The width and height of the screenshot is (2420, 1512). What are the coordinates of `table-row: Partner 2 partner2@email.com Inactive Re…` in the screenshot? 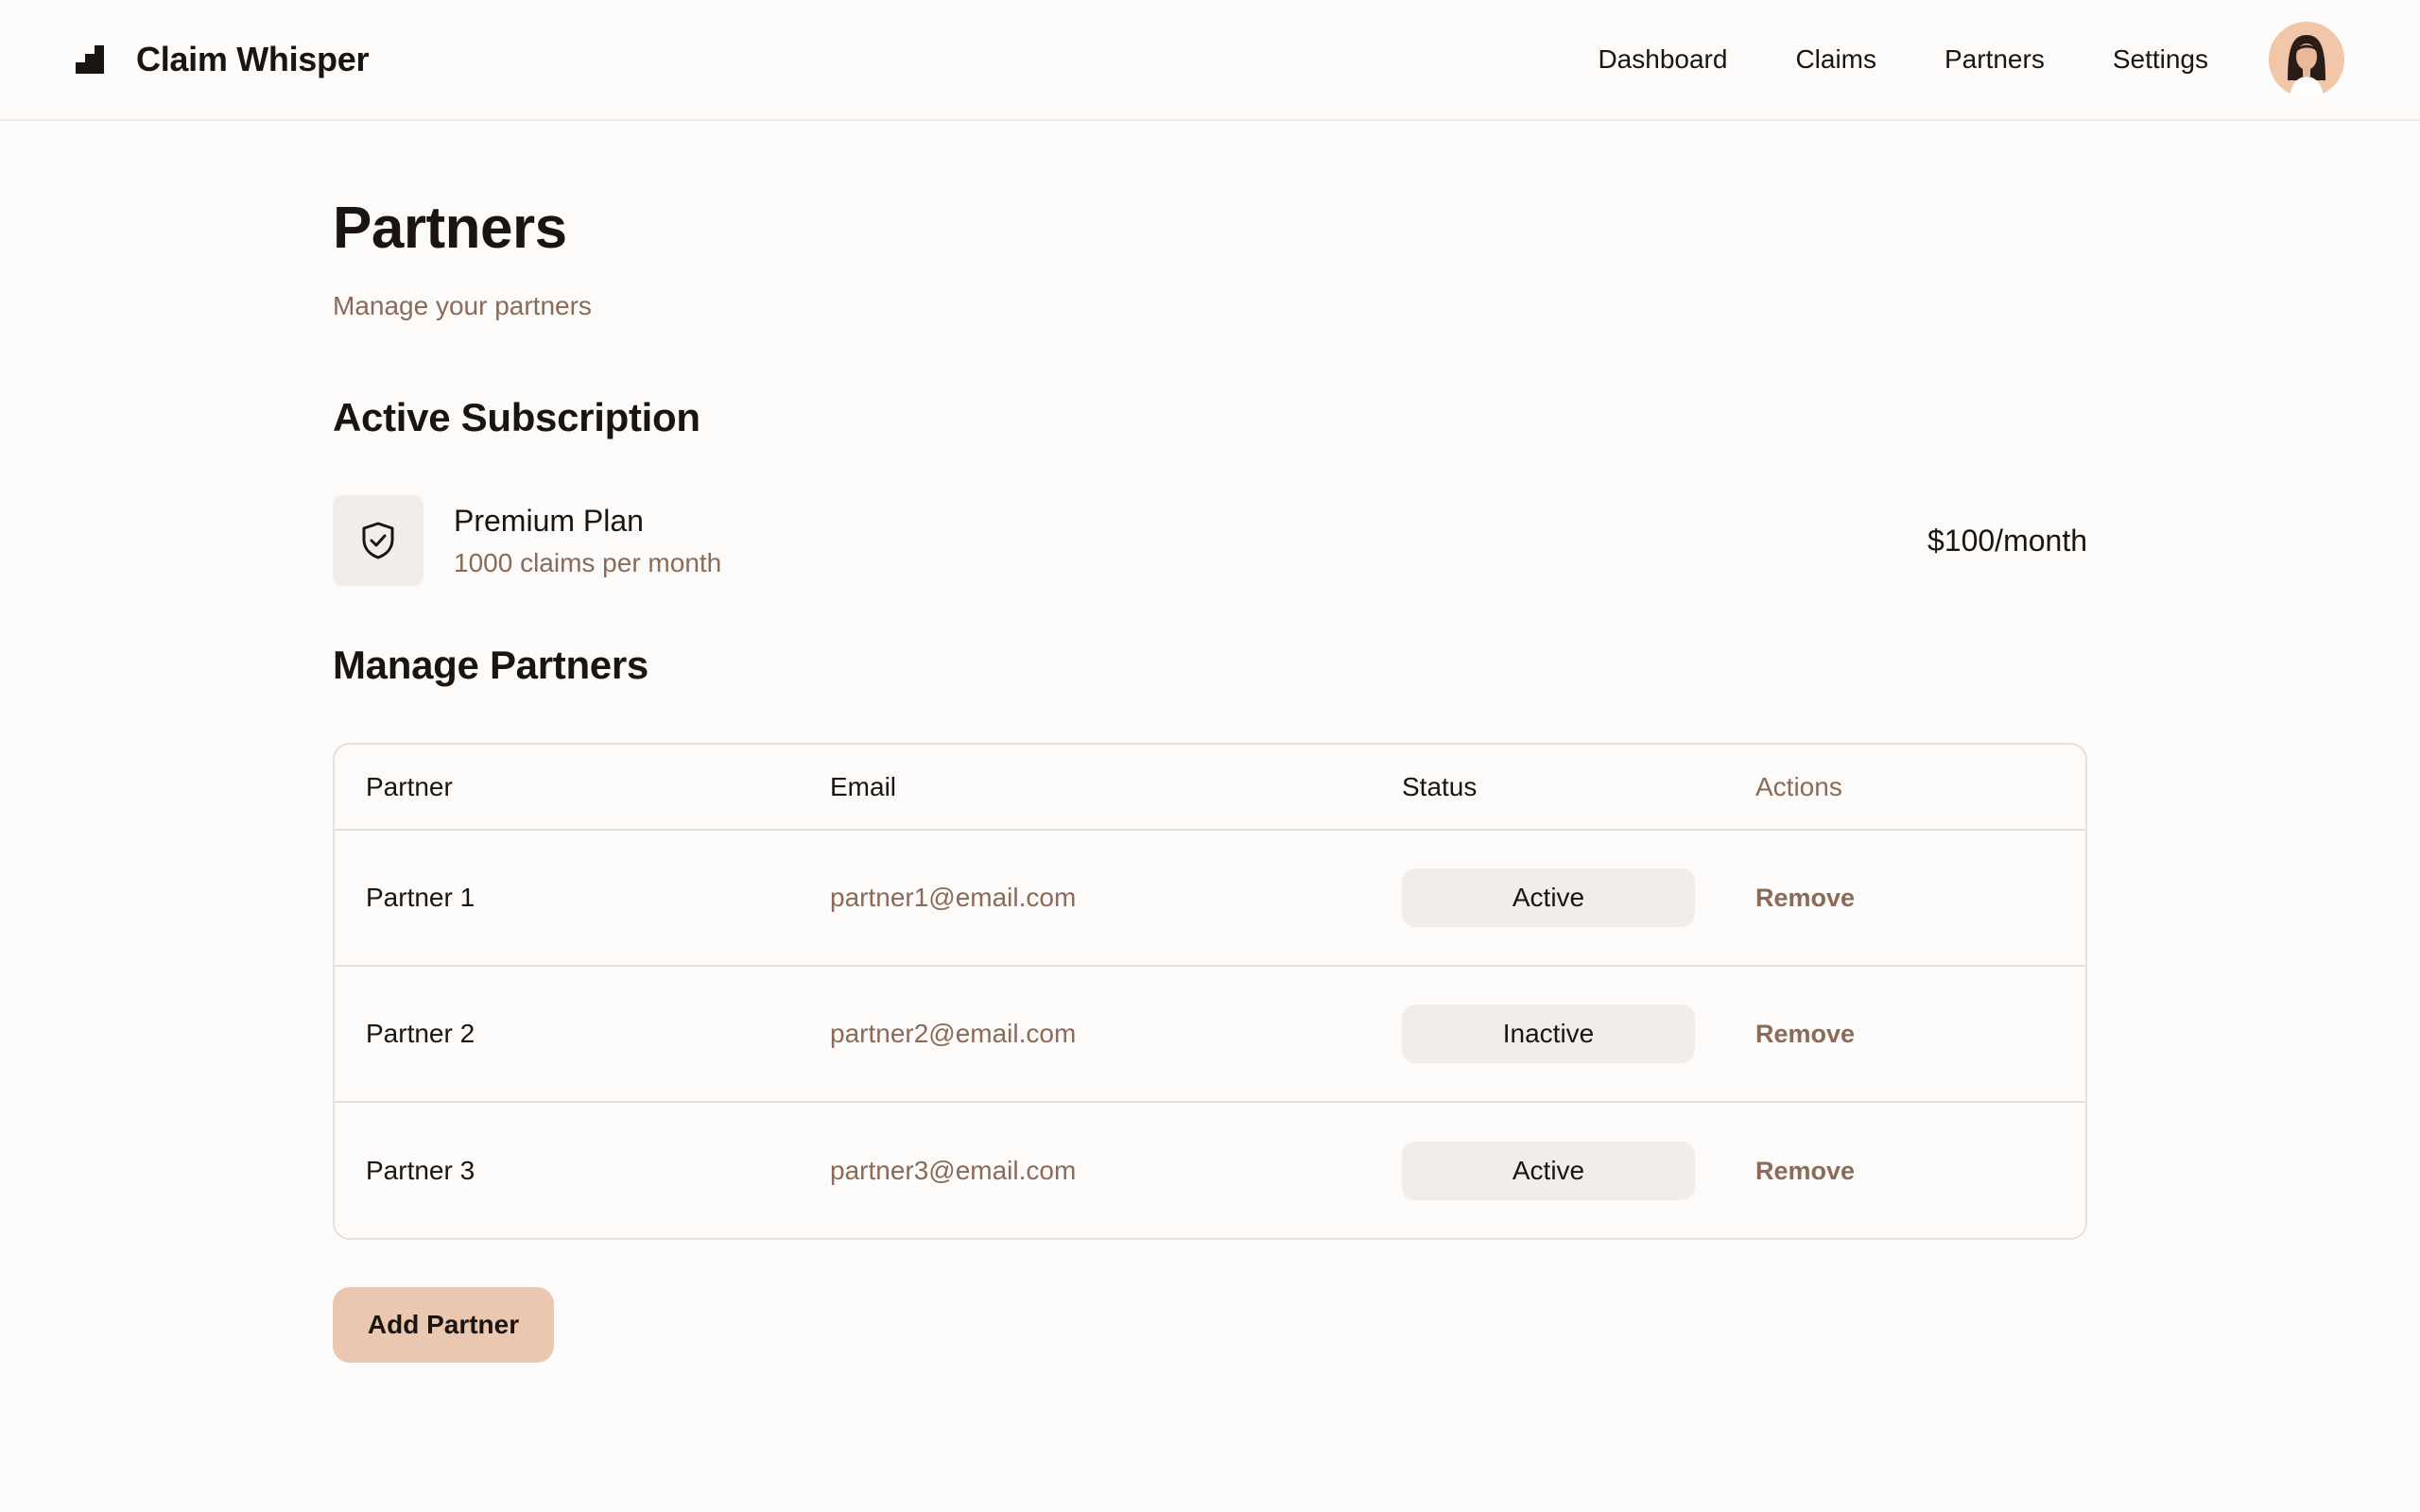 It's located at (1210, 1034).